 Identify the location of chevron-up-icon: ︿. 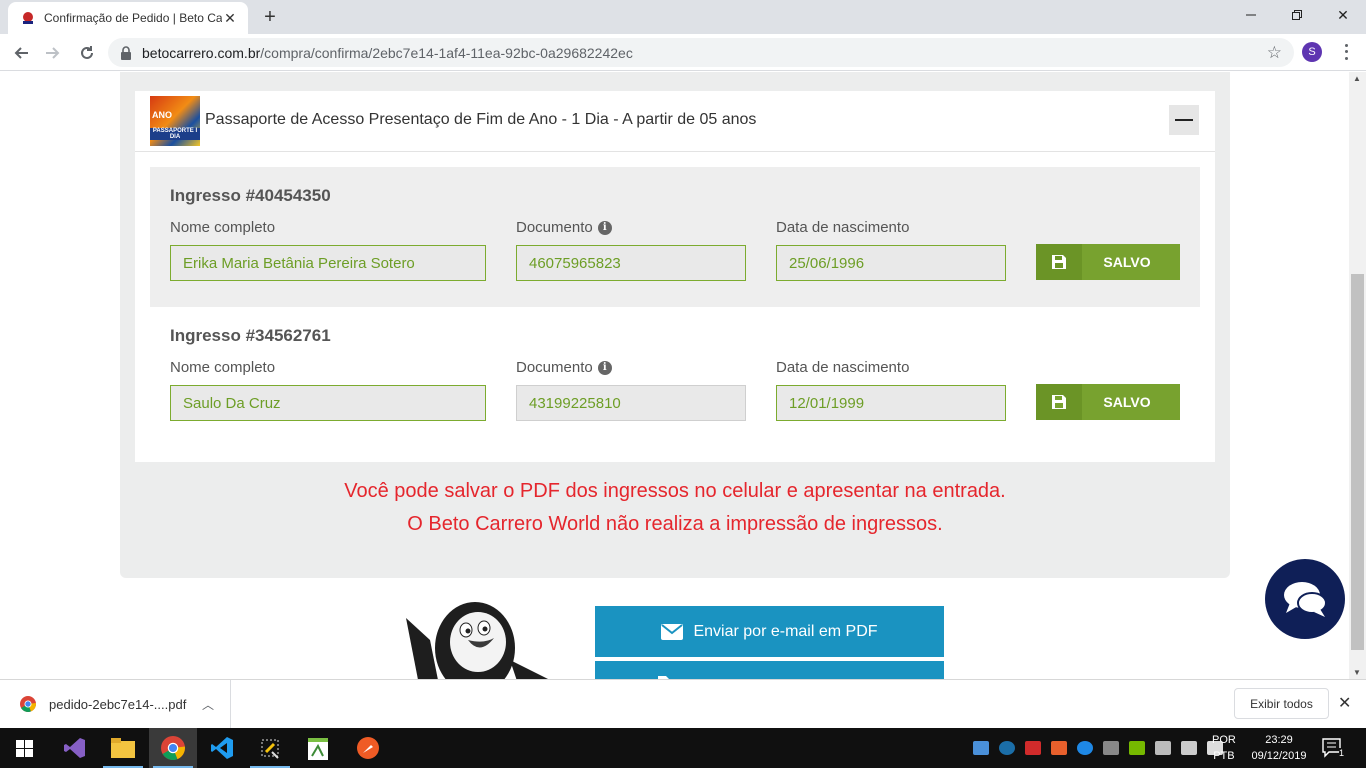
(208, 704).